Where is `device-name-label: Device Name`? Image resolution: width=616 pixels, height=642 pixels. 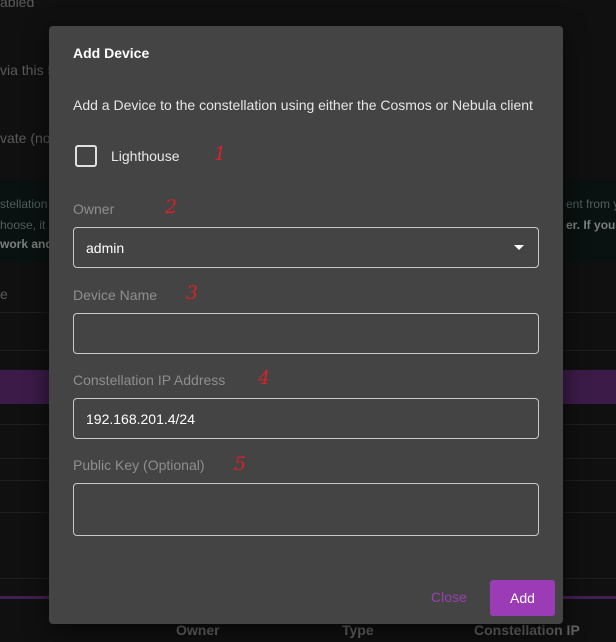 device-name-label: Device Name is located at coordinates (115, 295).